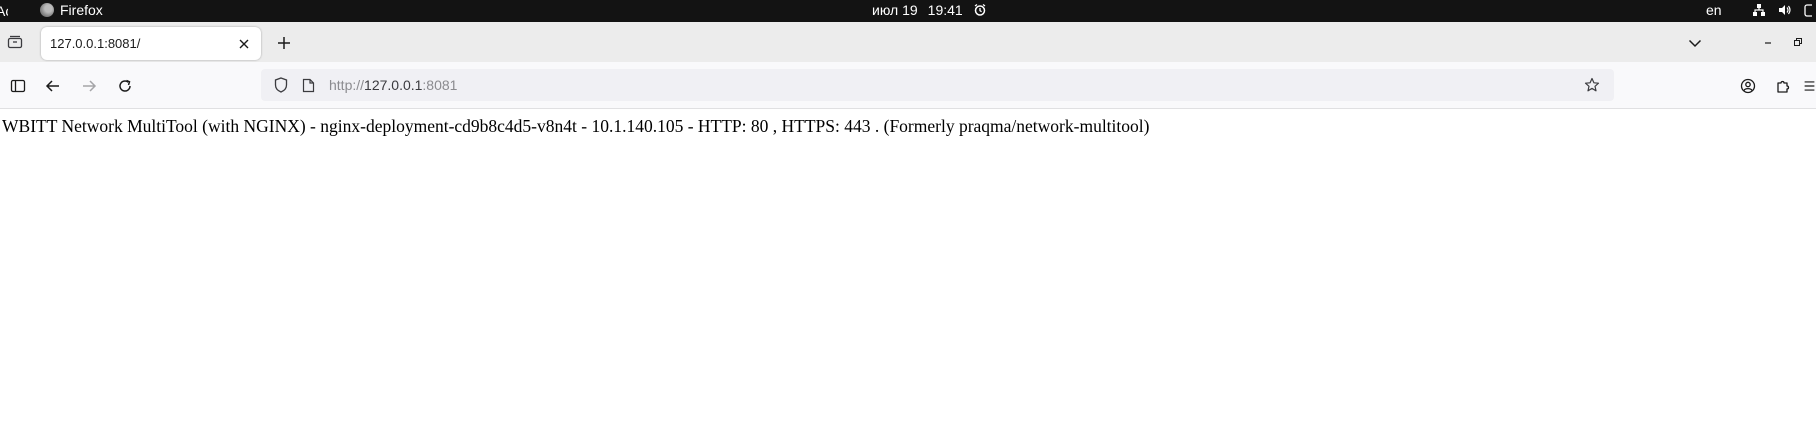 This screenshot has width=1816, height=445. I want to click on url-text: http://127.0.0.1:8081, so click(393, 85).